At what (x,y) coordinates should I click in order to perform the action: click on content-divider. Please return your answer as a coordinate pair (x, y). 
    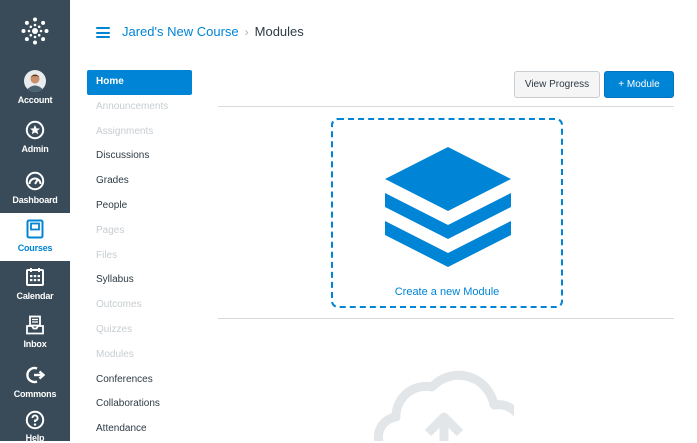
    Looking at the image, I should click on (446, 318).